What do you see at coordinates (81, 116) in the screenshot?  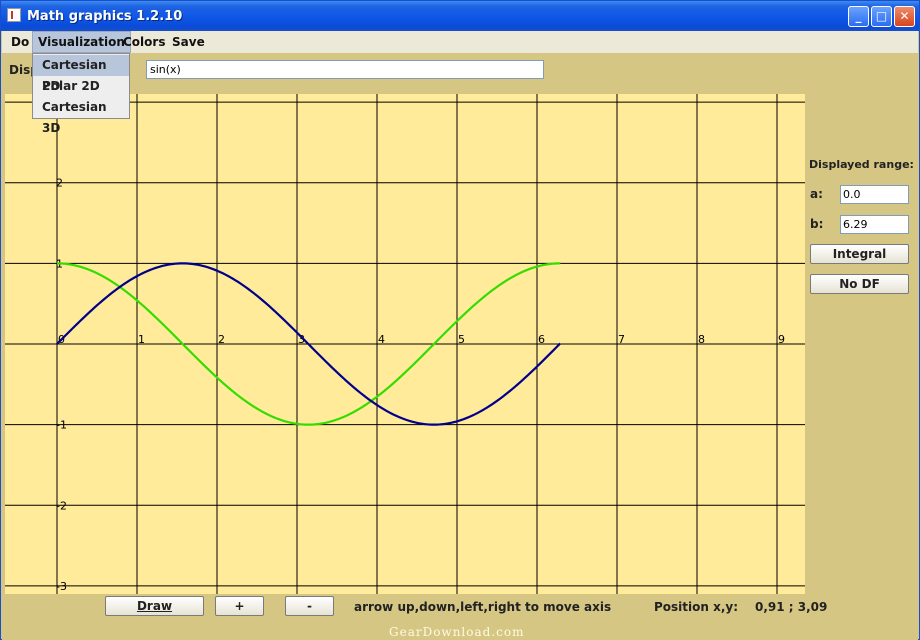 I see `menu-item-cartesian-3d: Cartesian 3D` at bounding box center [81, 116].